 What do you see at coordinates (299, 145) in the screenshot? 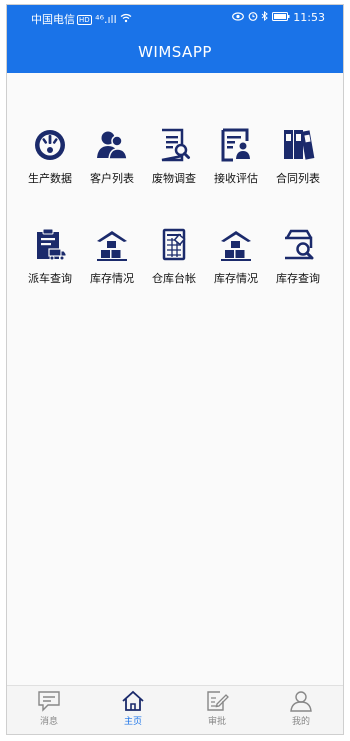
I see `binders-icon` at bounding box center [299, 145].